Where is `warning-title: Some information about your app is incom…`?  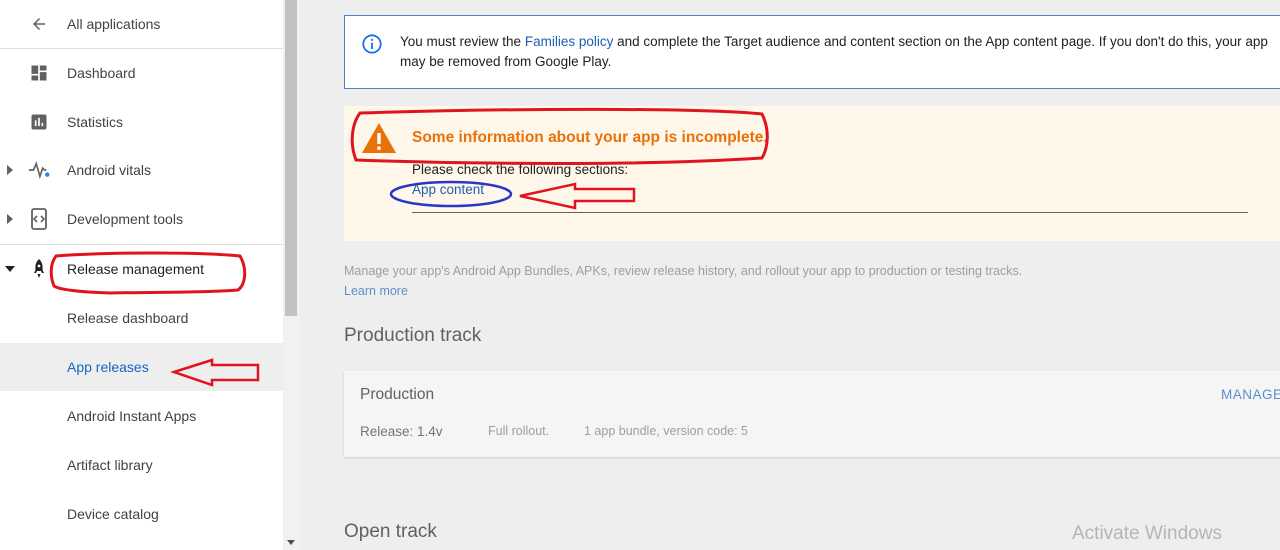 warning-title: Some information about your app is incom… is located at coordinates (590, 137).